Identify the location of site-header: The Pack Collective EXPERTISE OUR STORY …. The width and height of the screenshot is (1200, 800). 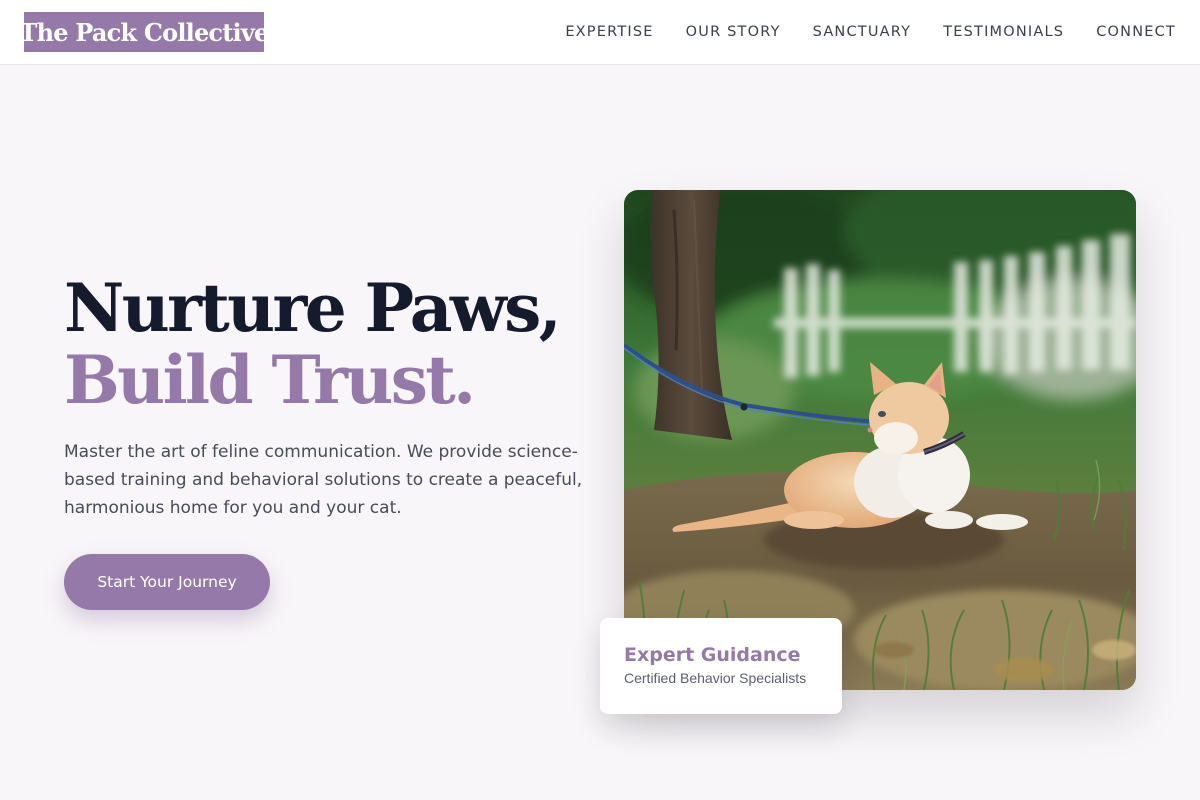
(600, 32).